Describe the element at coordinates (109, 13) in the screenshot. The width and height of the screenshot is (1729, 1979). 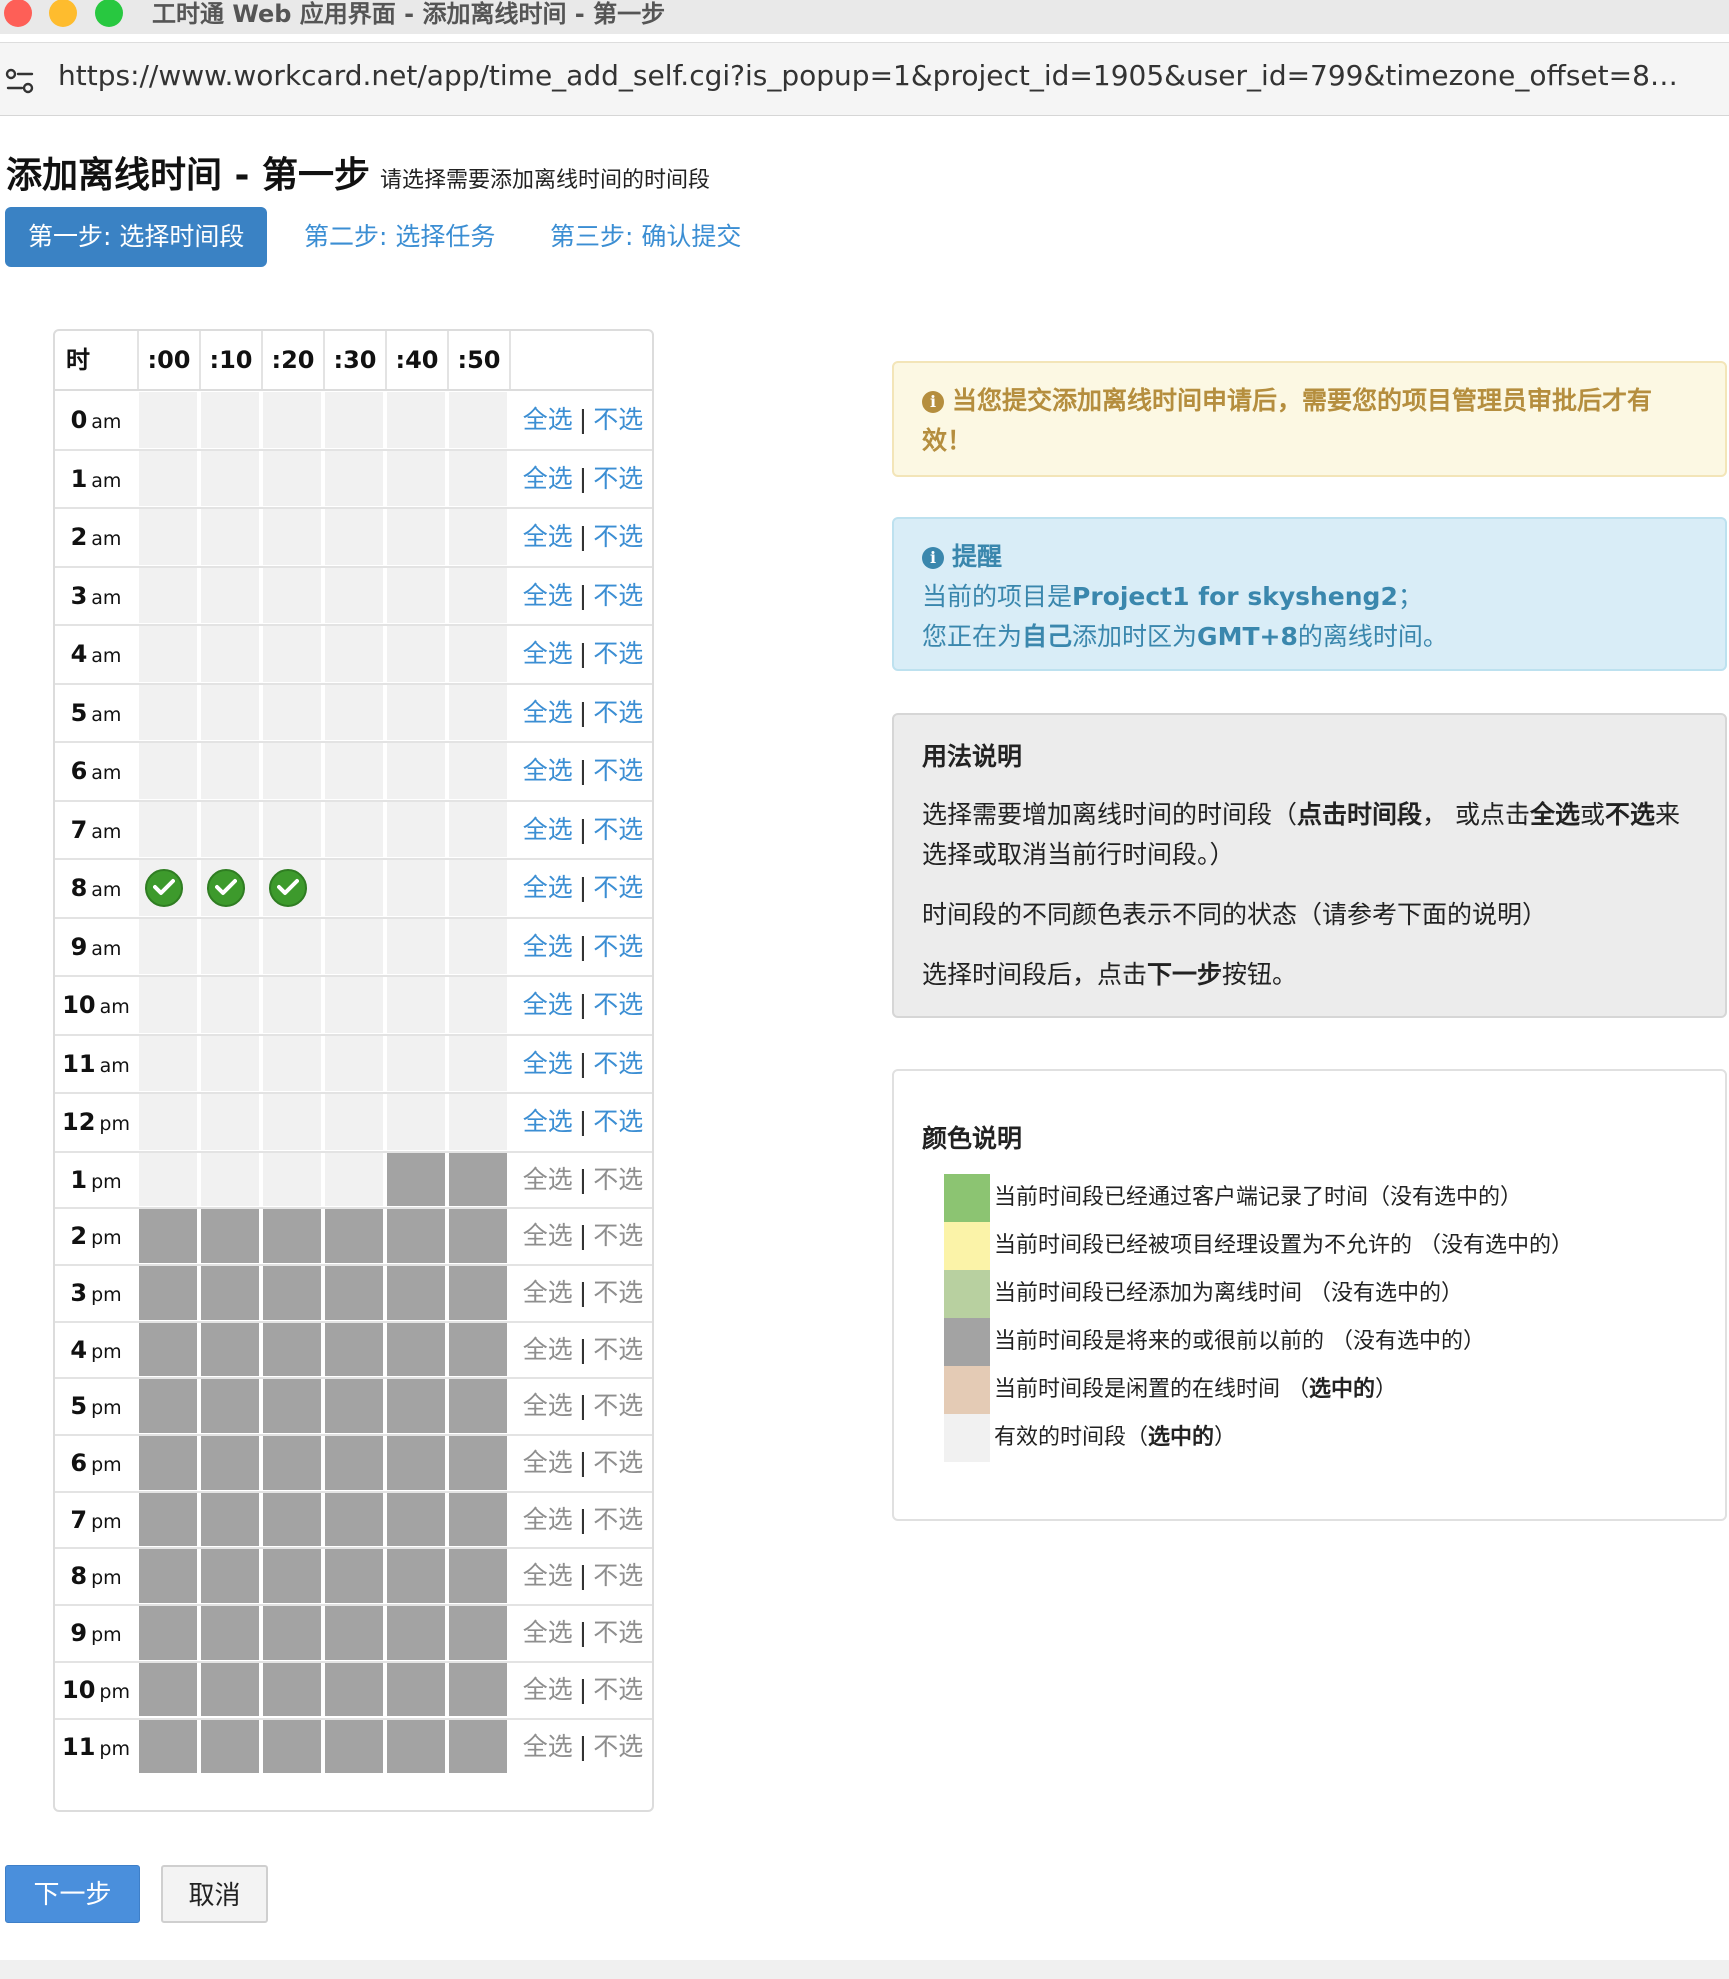
I see `zoom-window-button` at that location.